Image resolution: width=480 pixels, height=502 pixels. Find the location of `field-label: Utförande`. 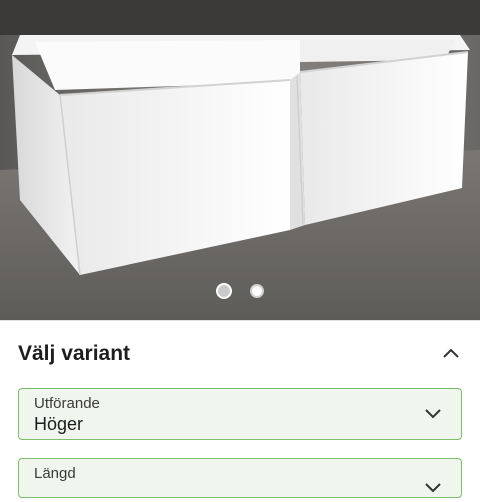

field-label: Utförande is located at coordinates (67, 403).